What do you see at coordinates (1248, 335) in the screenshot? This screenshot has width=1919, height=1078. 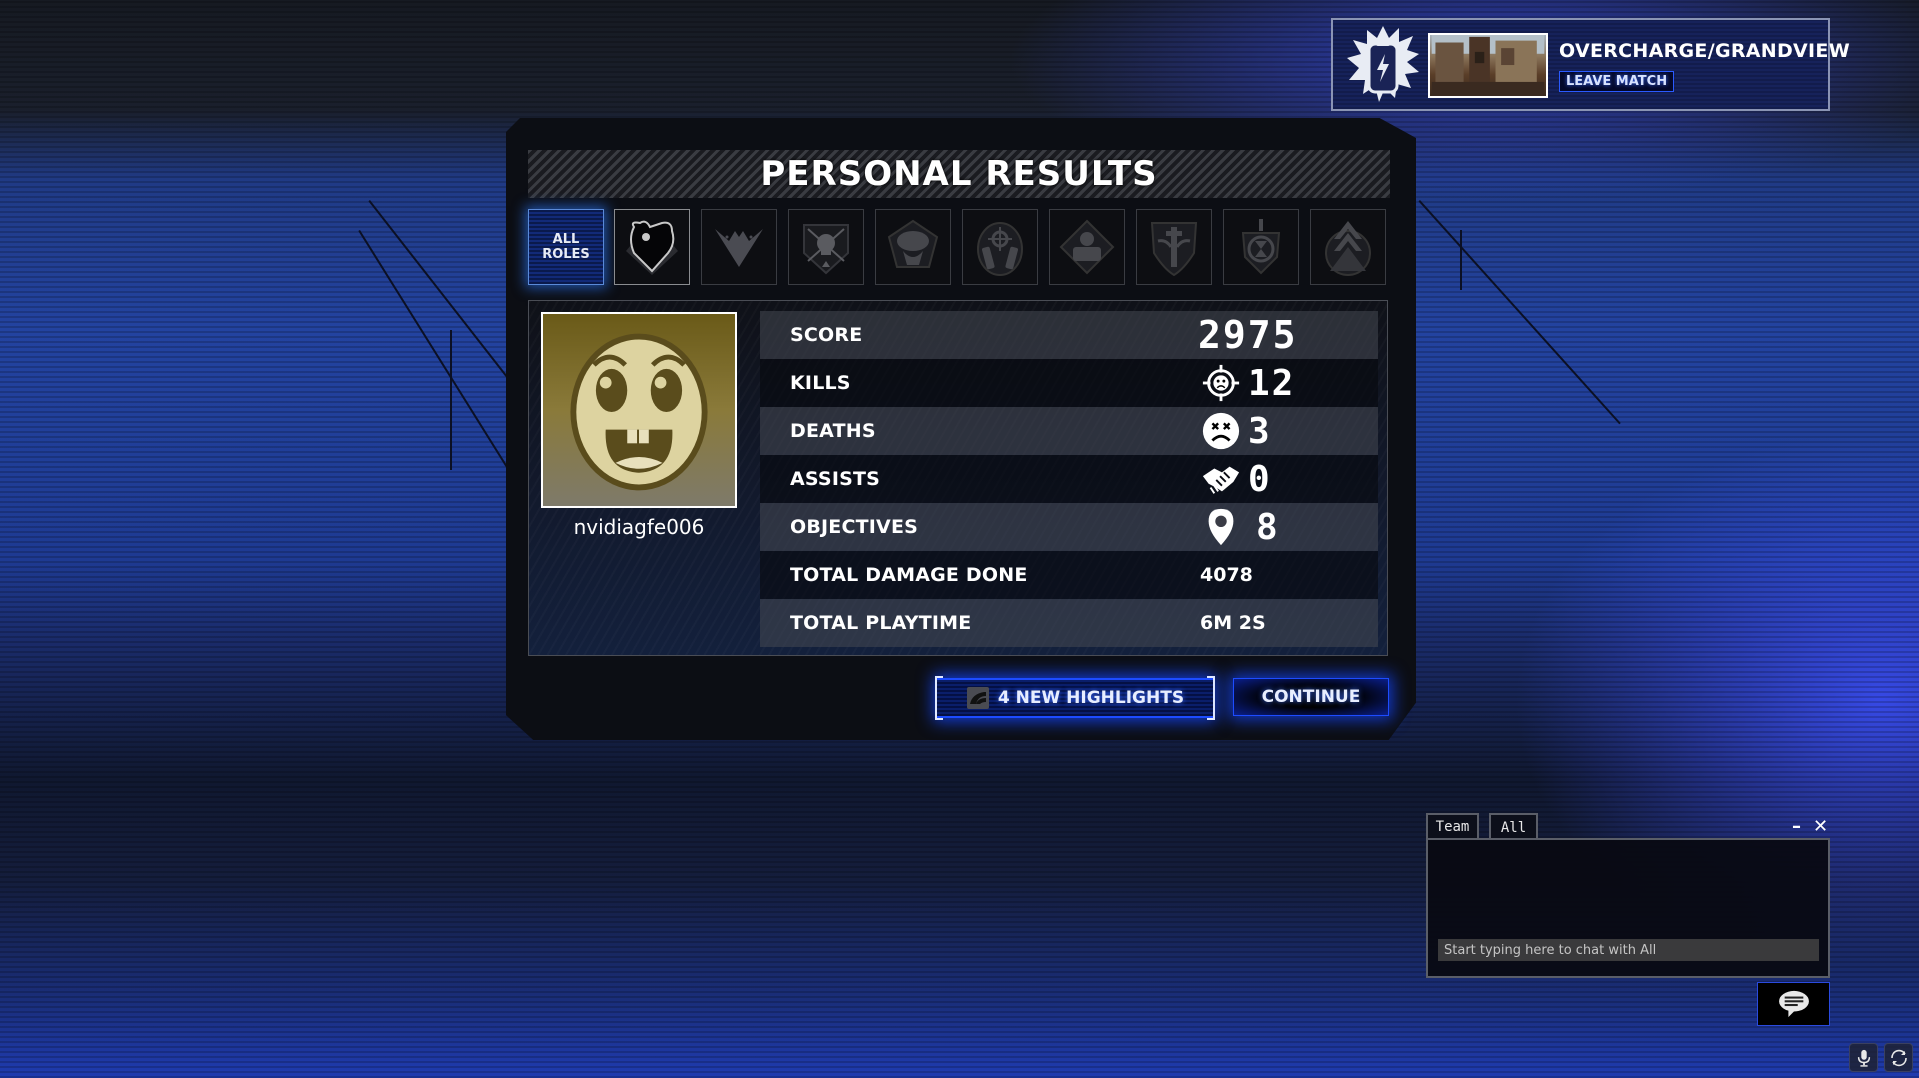 I see `stat-value: 2975` at bounding box center [1248, 335].